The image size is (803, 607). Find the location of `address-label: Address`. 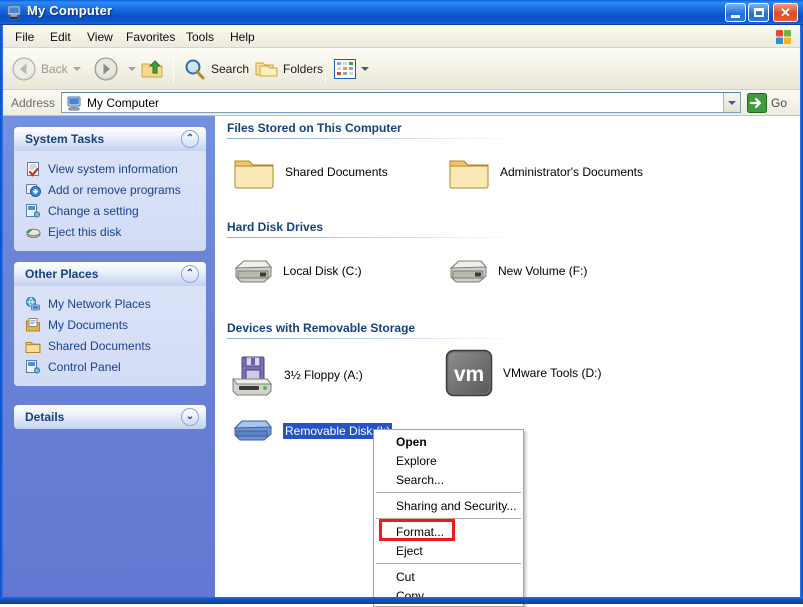

address-label: Address is located at coordinates (33, 103).